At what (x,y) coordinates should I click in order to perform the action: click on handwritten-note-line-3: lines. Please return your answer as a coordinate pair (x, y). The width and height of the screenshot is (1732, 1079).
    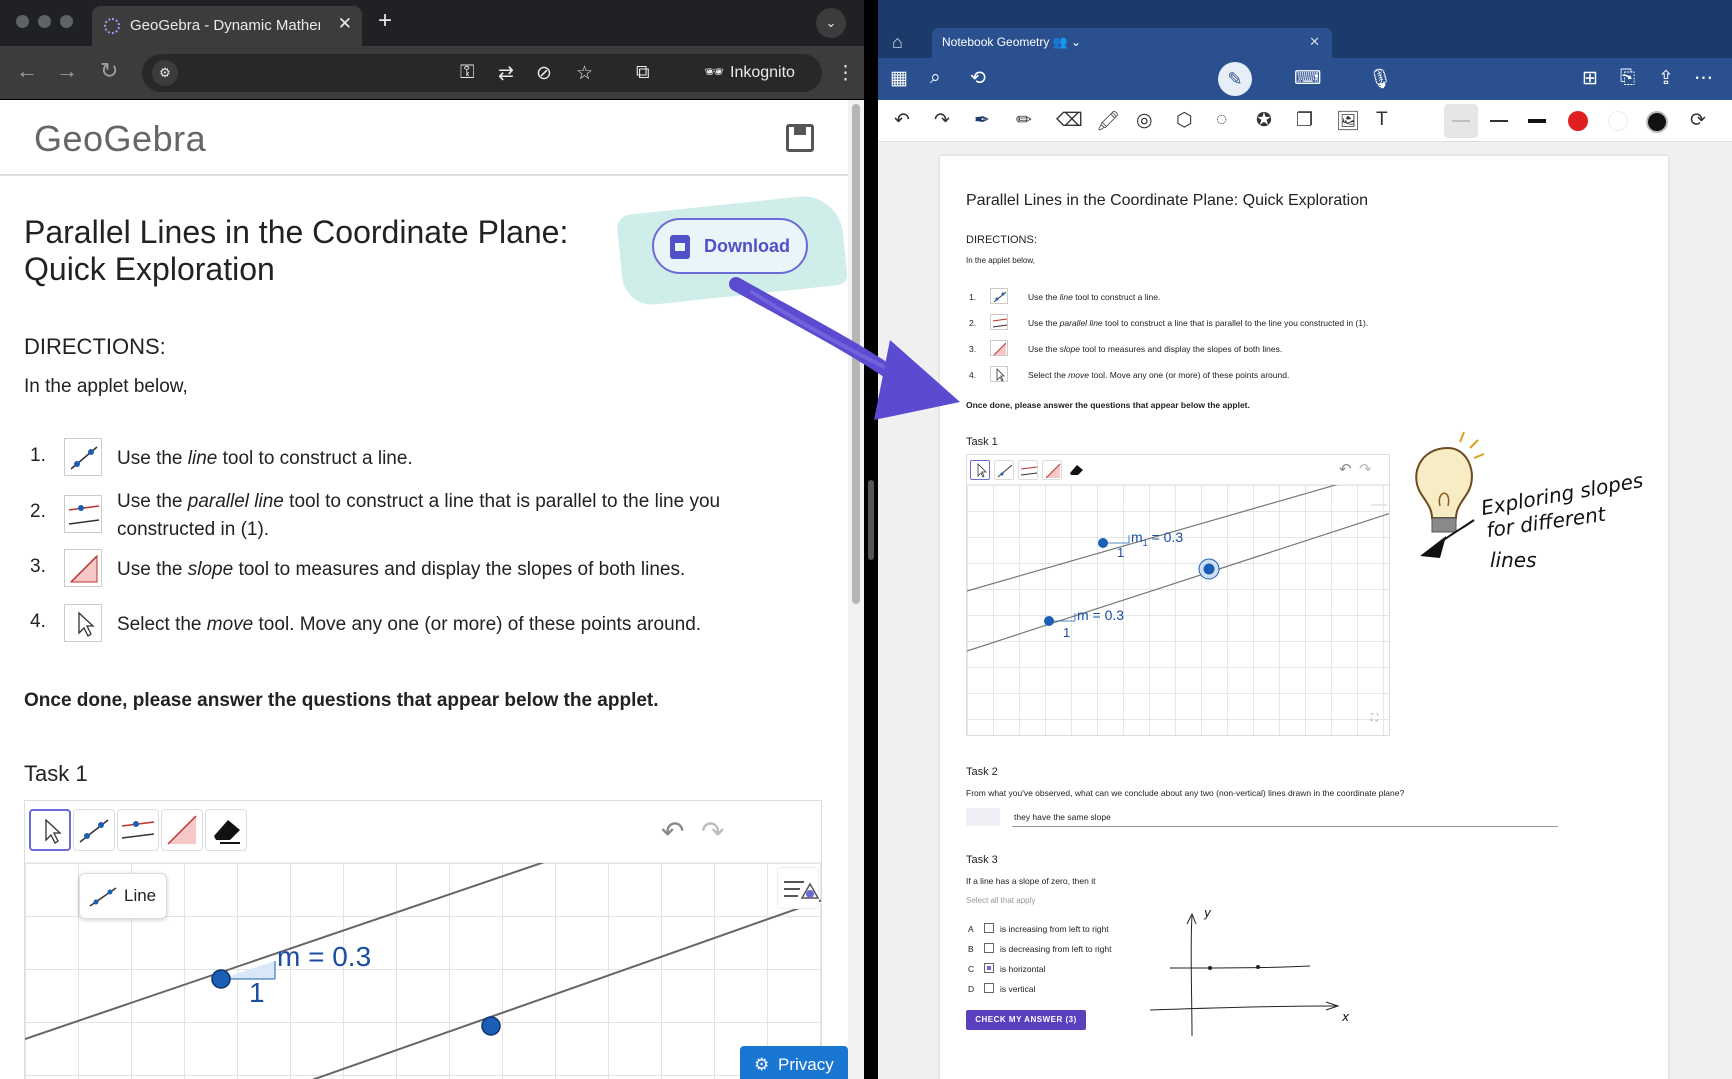
    Looking at the image, I should click on (1513, 560).